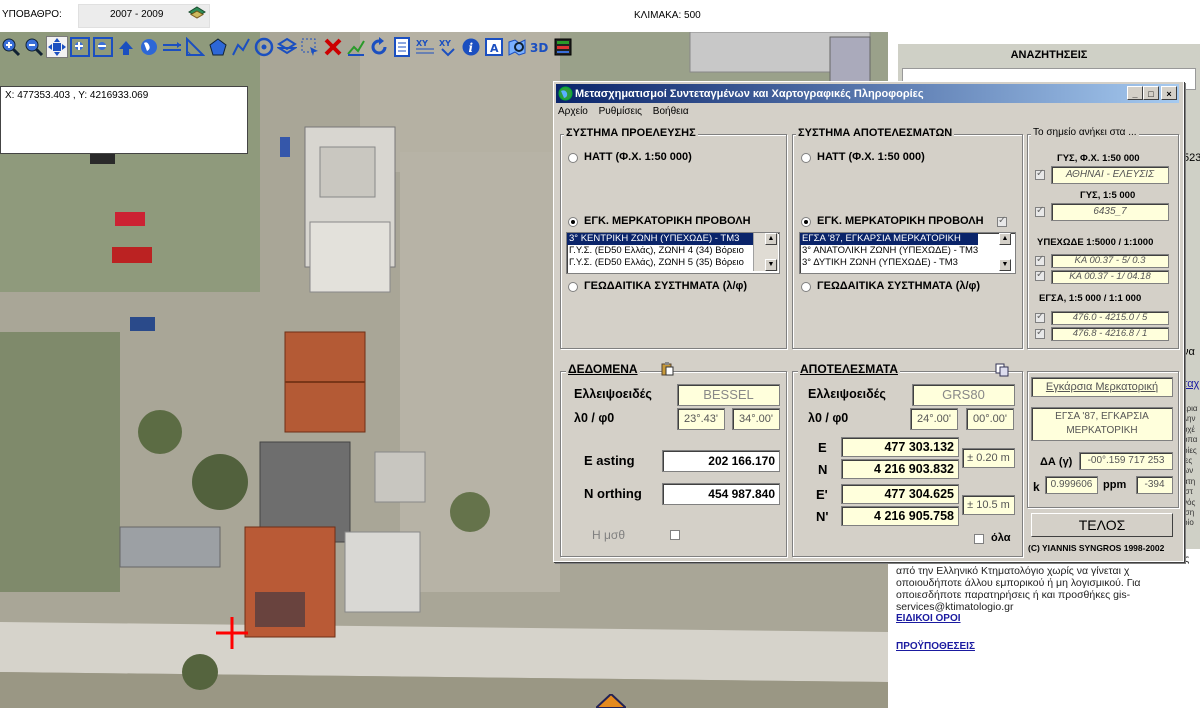  I want to click on coords-icon: XY, so click(425, 47).